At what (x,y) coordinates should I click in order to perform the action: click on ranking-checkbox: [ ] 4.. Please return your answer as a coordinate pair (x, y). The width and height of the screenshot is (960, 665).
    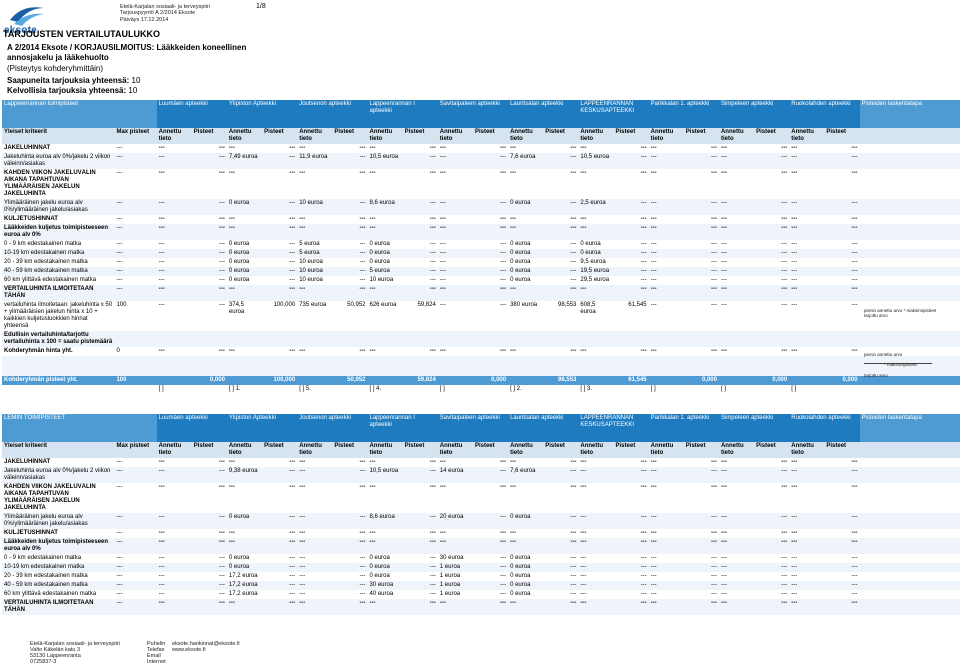
    Looking at the image, I should click on (402, 389).